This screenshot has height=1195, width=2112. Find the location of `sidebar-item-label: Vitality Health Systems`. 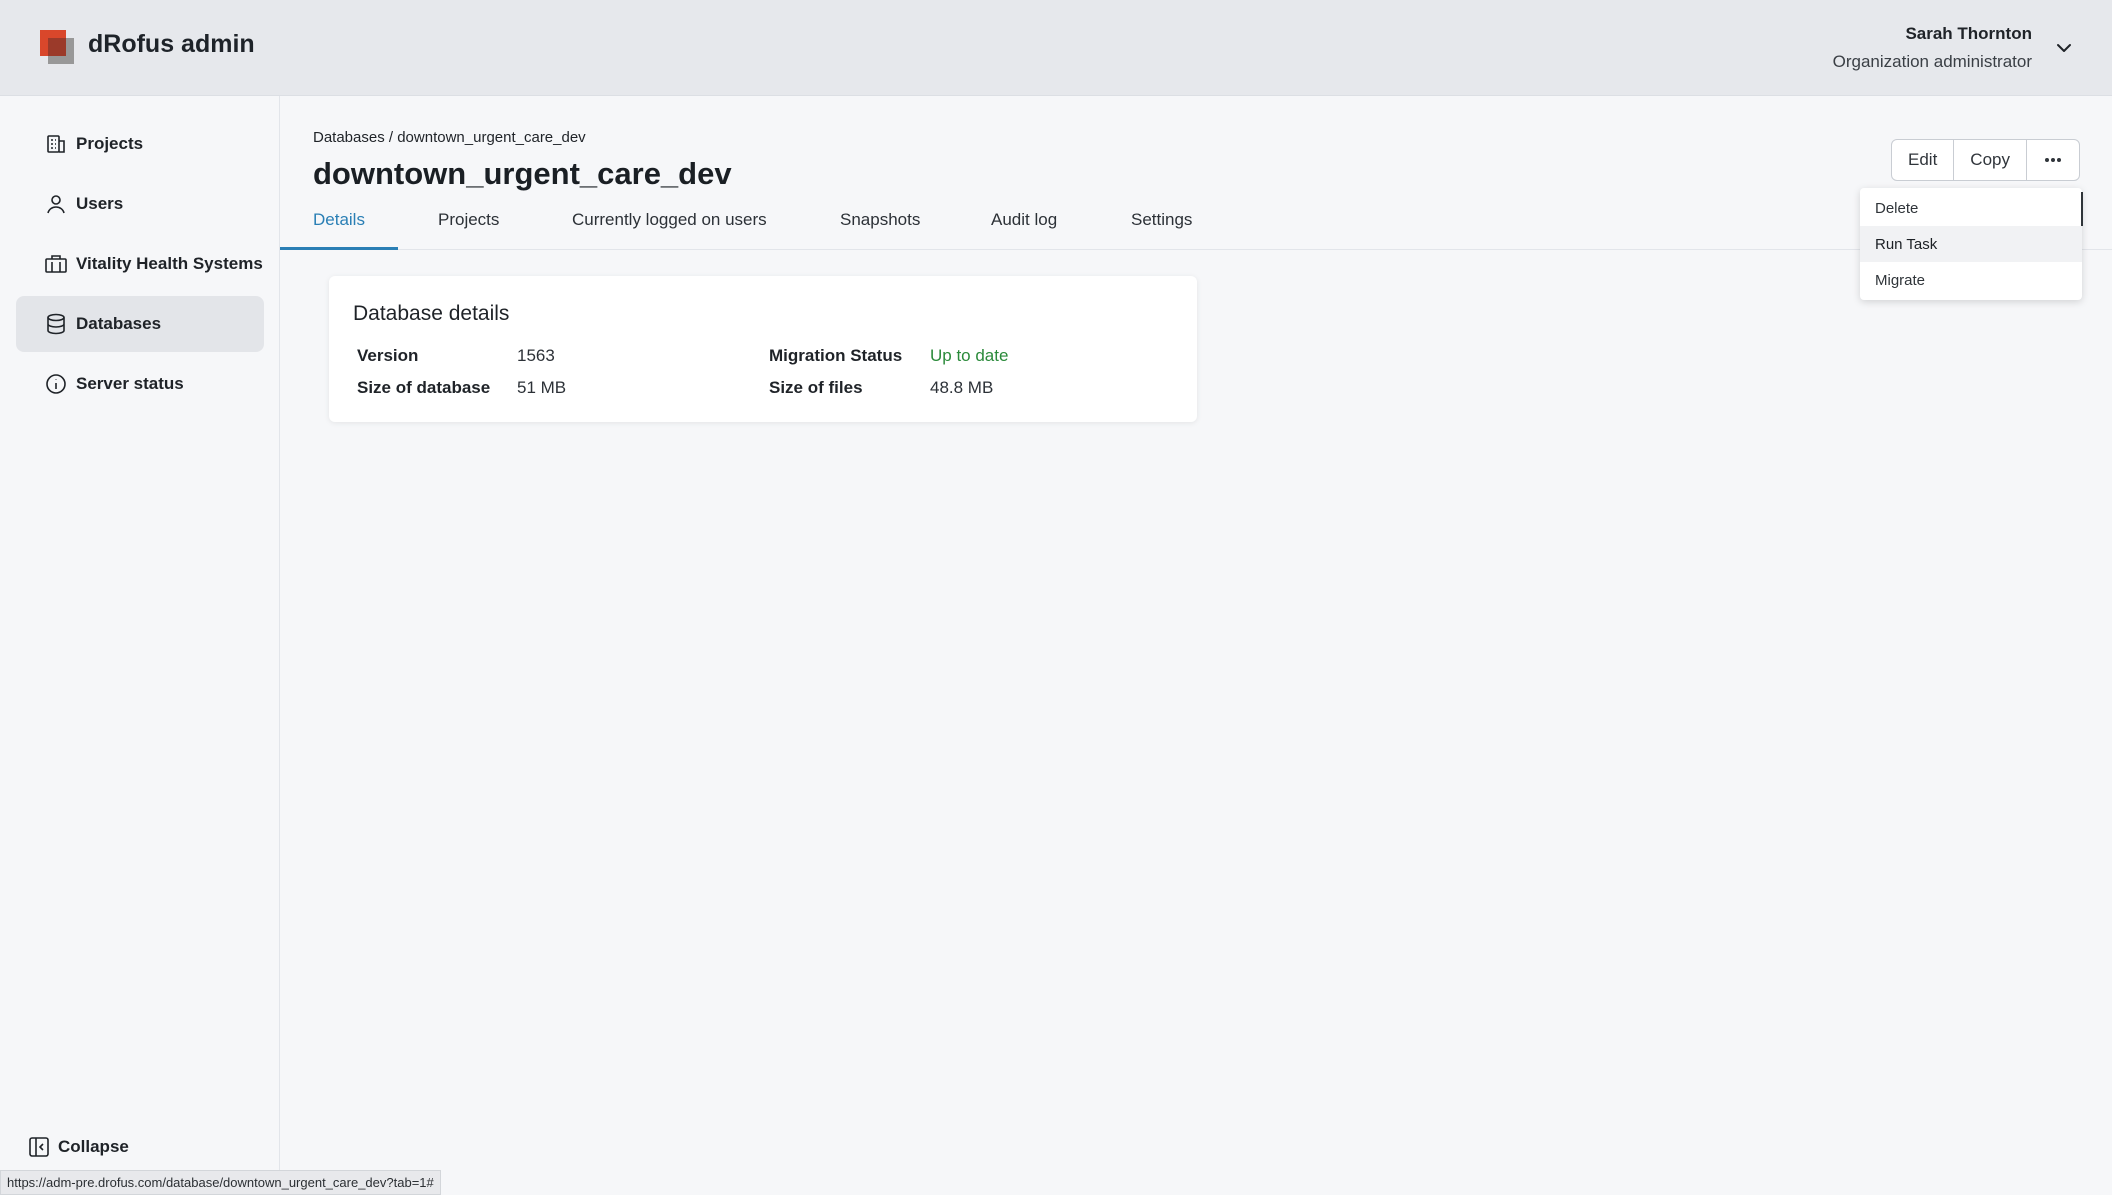

sidebar-item-label: Vitality Health Systems is located at coordinates (169, 263).